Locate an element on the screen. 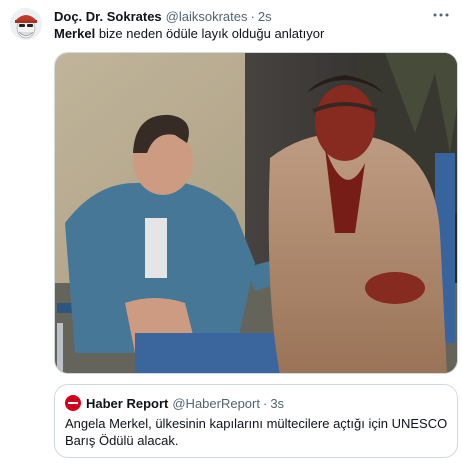  tweet-text-mention: Merkel is located at coordinates (74, 33).